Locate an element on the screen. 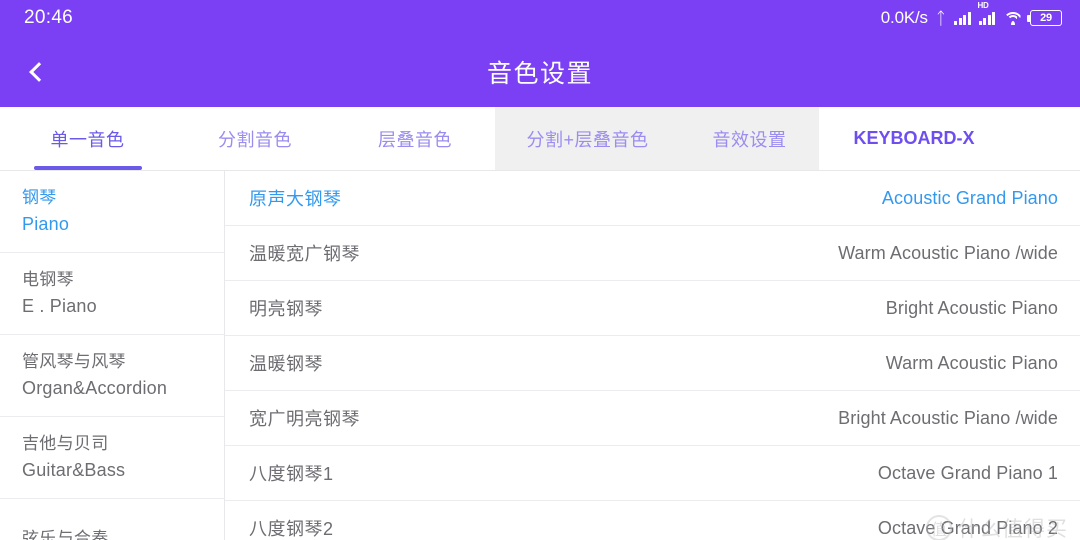  tab-label: KEYBOARD-X is located at coordinates (914, 138).